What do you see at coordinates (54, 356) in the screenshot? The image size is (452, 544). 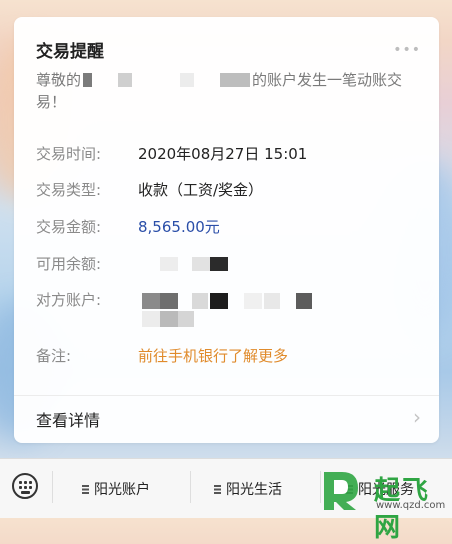 I see `field-label: 备注:` at bounding box center [54, 356].